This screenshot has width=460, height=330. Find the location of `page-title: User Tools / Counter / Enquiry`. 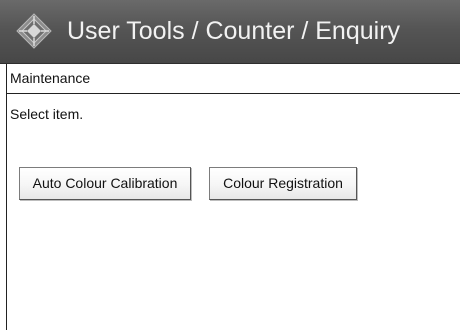

page-title: User Tools / Counter / Enquiry is located at coordinates (234, 31).